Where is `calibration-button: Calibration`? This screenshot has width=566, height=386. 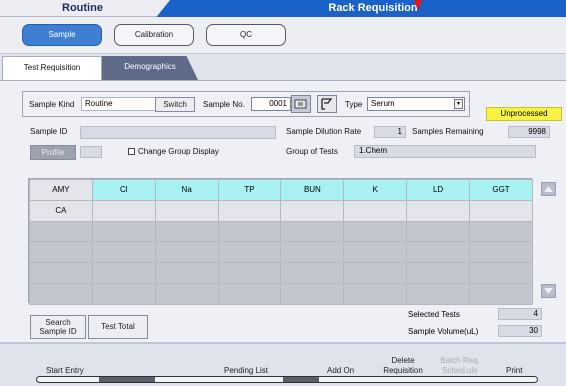
calibration-button: Calibration is located at coordinates (154, 35).